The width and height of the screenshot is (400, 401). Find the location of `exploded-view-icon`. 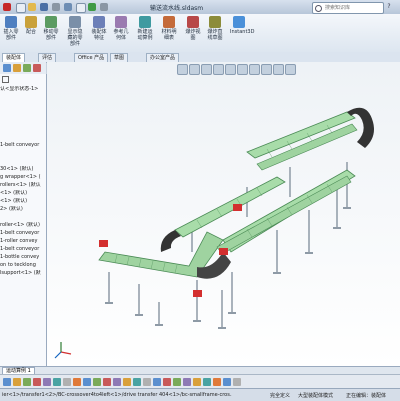

exploded-view-icon is located at coordinates (193, 22).